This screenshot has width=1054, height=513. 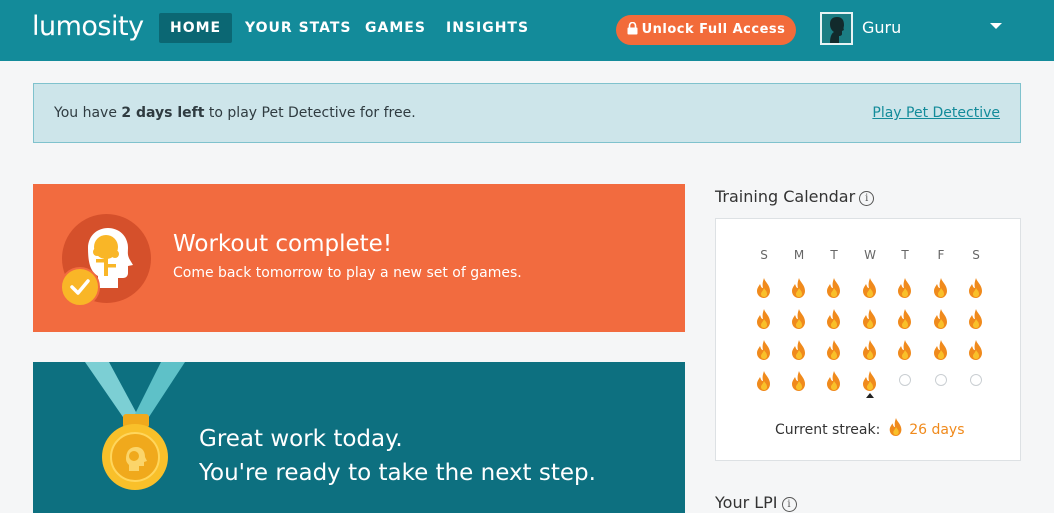 I want to click on info-icon: i, so click(x=867, y=198).